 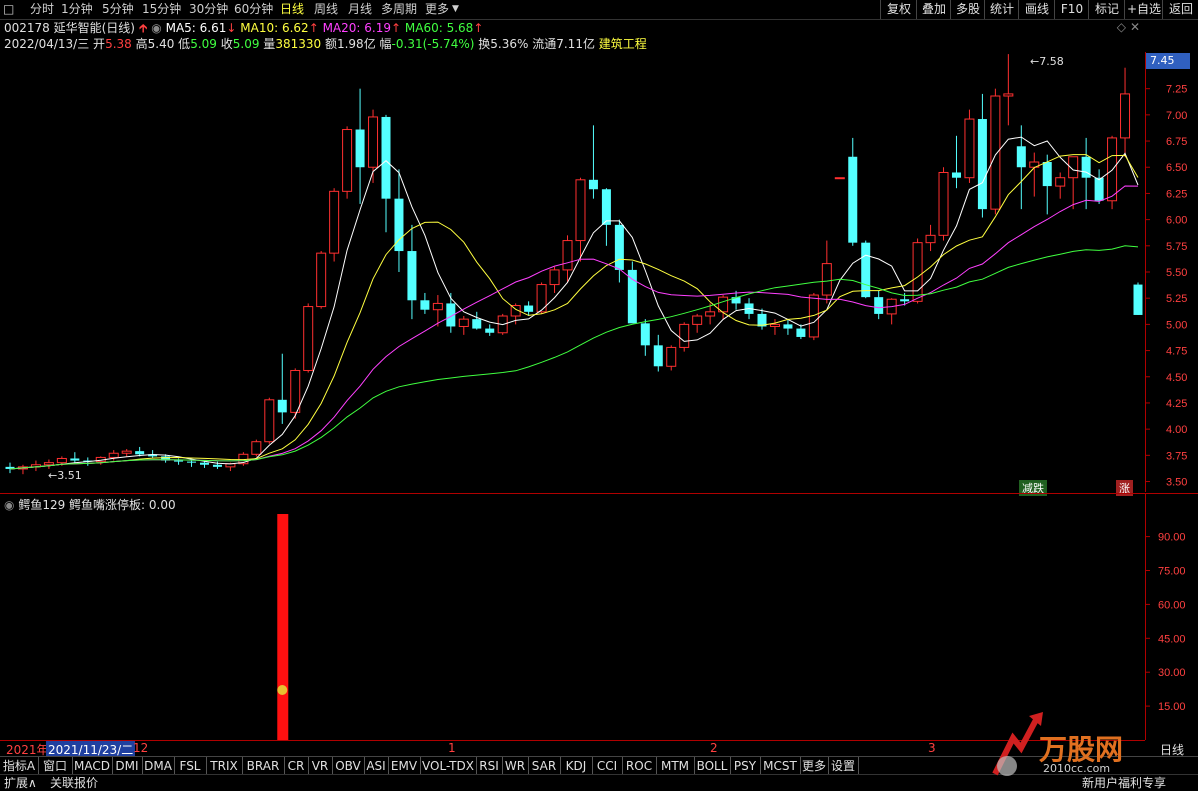 What do you see at coordinates (19, 766) in the screenshot?
I see `indicator-tab-0: 指标A` at bounding box center [19, 766].